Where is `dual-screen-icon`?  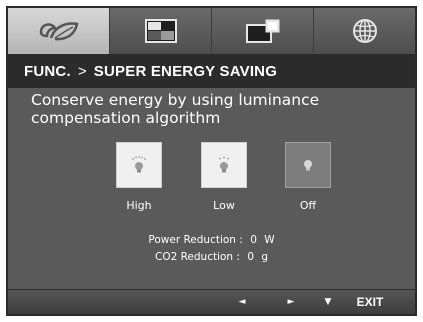
dual-screen-icon is located at coordinates (262, 31).